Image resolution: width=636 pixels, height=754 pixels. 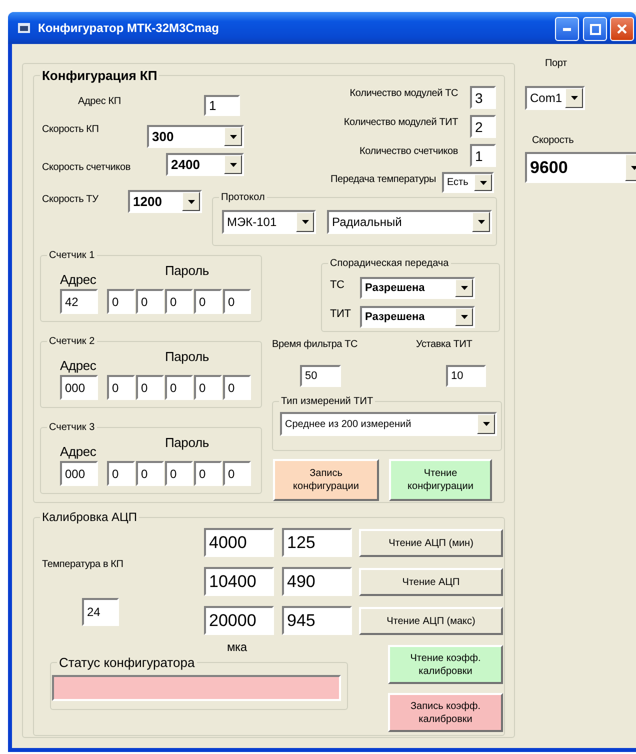 What do you see at coordinates (79, 301) in the screenshot?
I see `input-field: 42` at bounding box center [79, 301].